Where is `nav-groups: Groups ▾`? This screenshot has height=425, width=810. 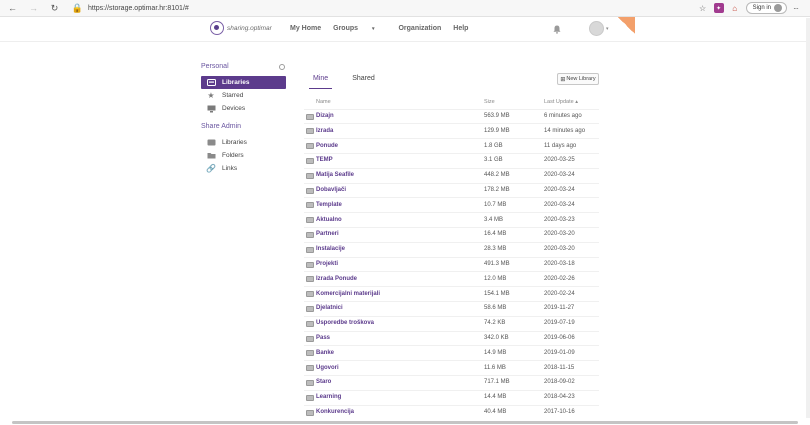 nav-groups: Groups ▾ is located at coordinates (359, 28).